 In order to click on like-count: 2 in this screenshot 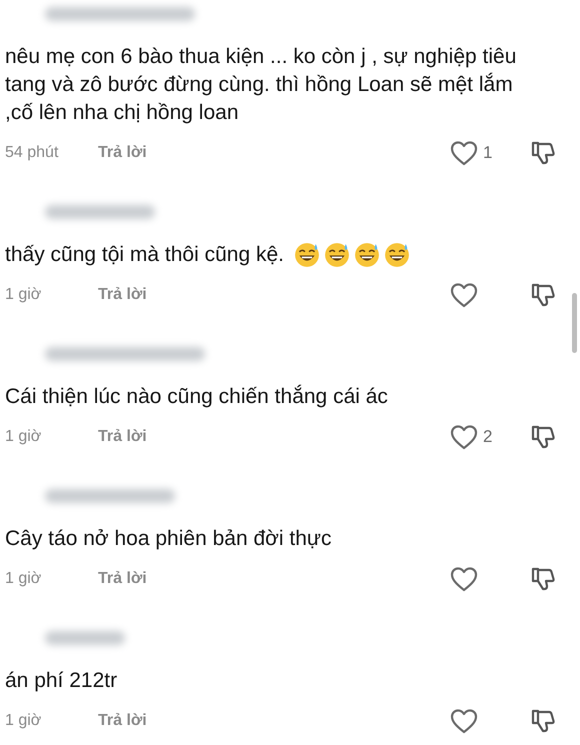, I will do `click(487, 437)`.